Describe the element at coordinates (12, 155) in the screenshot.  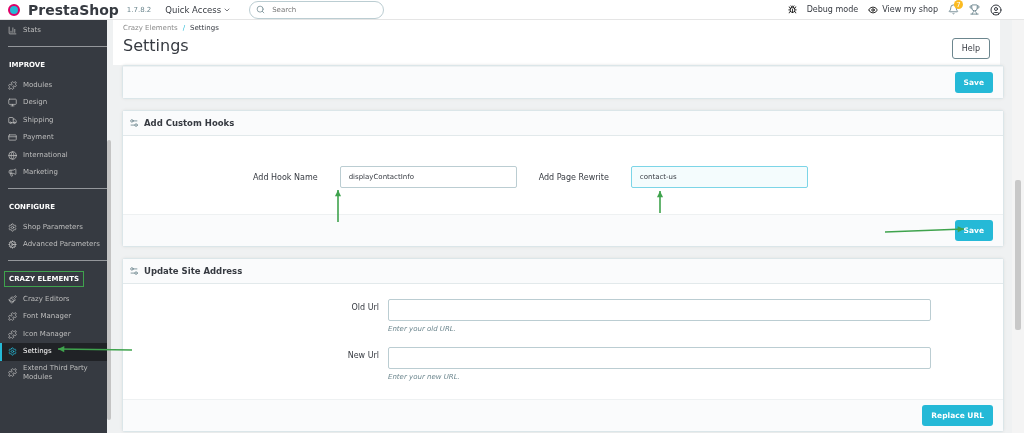
I see `globe-icon` at that location.